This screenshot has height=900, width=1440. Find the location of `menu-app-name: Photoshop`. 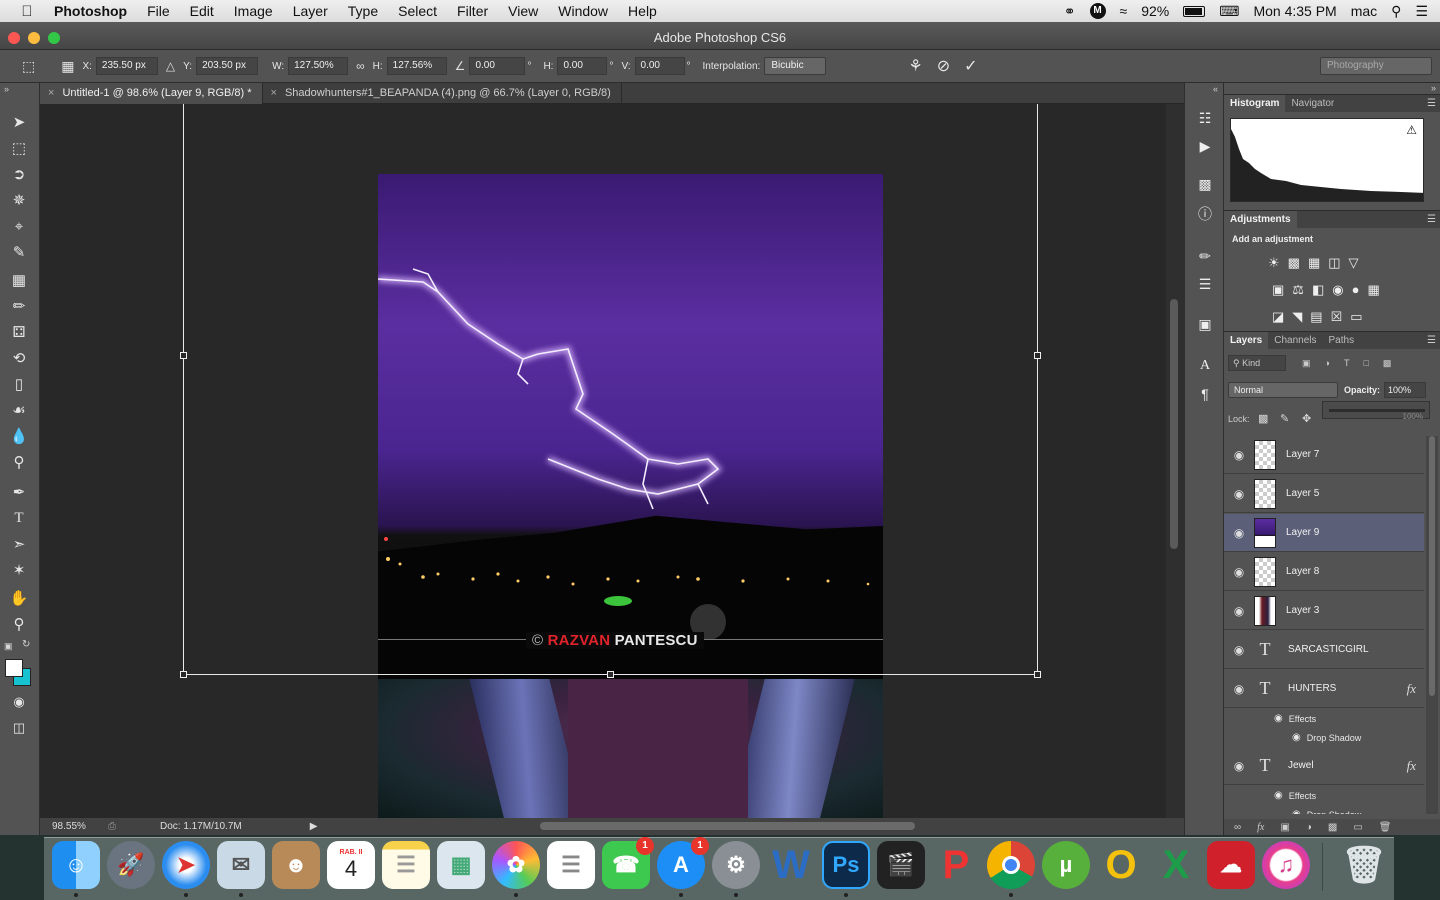

menu-app-name: Photoshop is located at coordinates (95, 11).